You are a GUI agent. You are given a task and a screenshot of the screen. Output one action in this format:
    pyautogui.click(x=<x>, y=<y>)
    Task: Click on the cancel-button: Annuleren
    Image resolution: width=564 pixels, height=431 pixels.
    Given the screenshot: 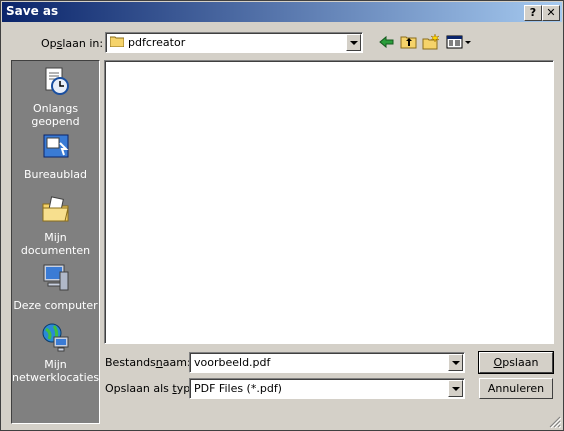 What is the action you would take?
    pyautogui.click(x=516, y=388)
    